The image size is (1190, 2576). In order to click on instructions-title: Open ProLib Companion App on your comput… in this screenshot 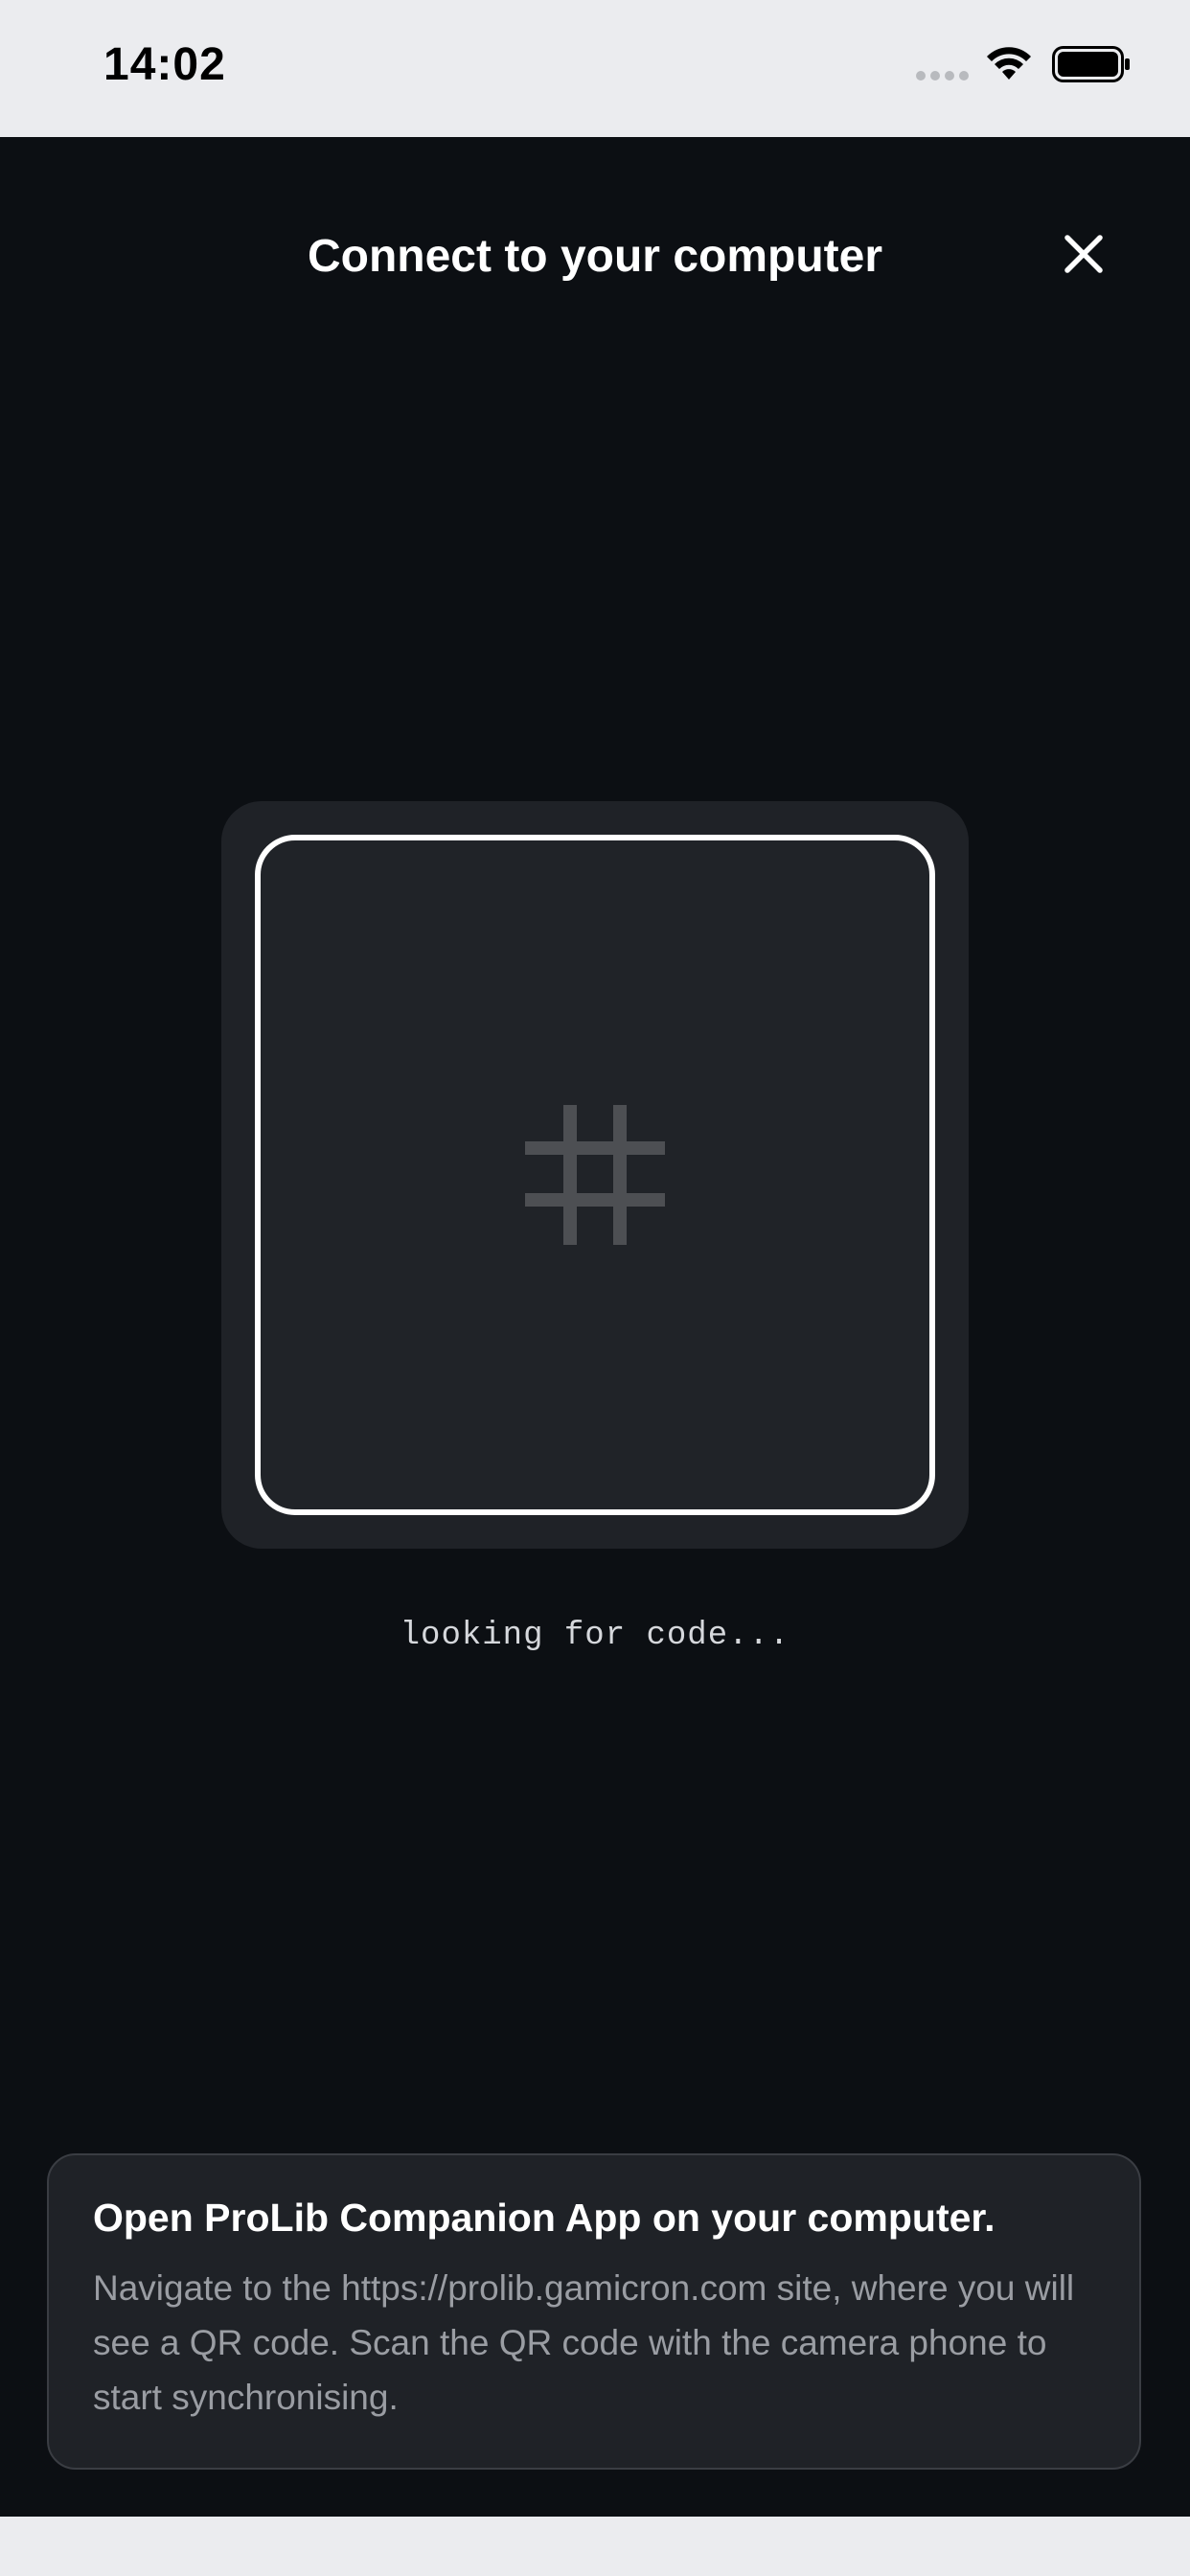, I will do `click(544, 2218)`.